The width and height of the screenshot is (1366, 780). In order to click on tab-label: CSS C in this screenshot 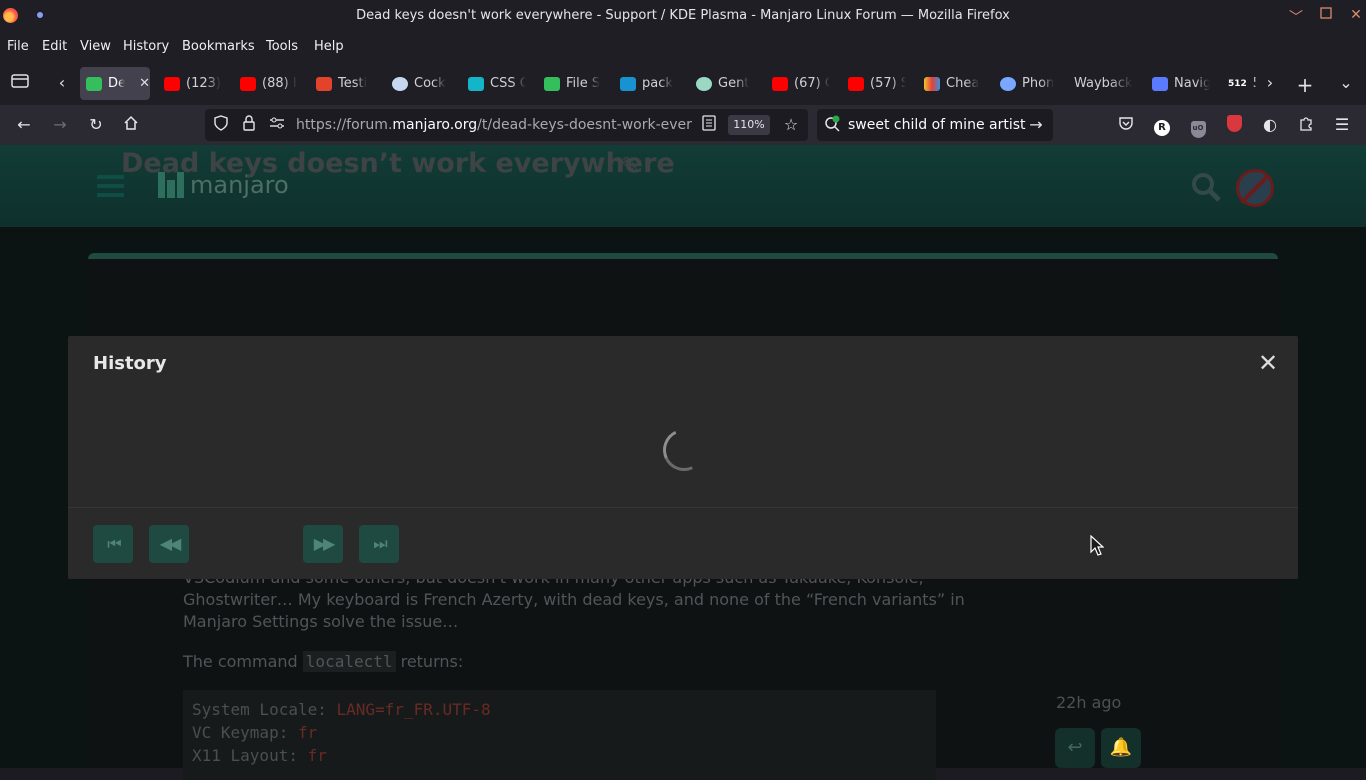, I will do `click(508, 83)`.